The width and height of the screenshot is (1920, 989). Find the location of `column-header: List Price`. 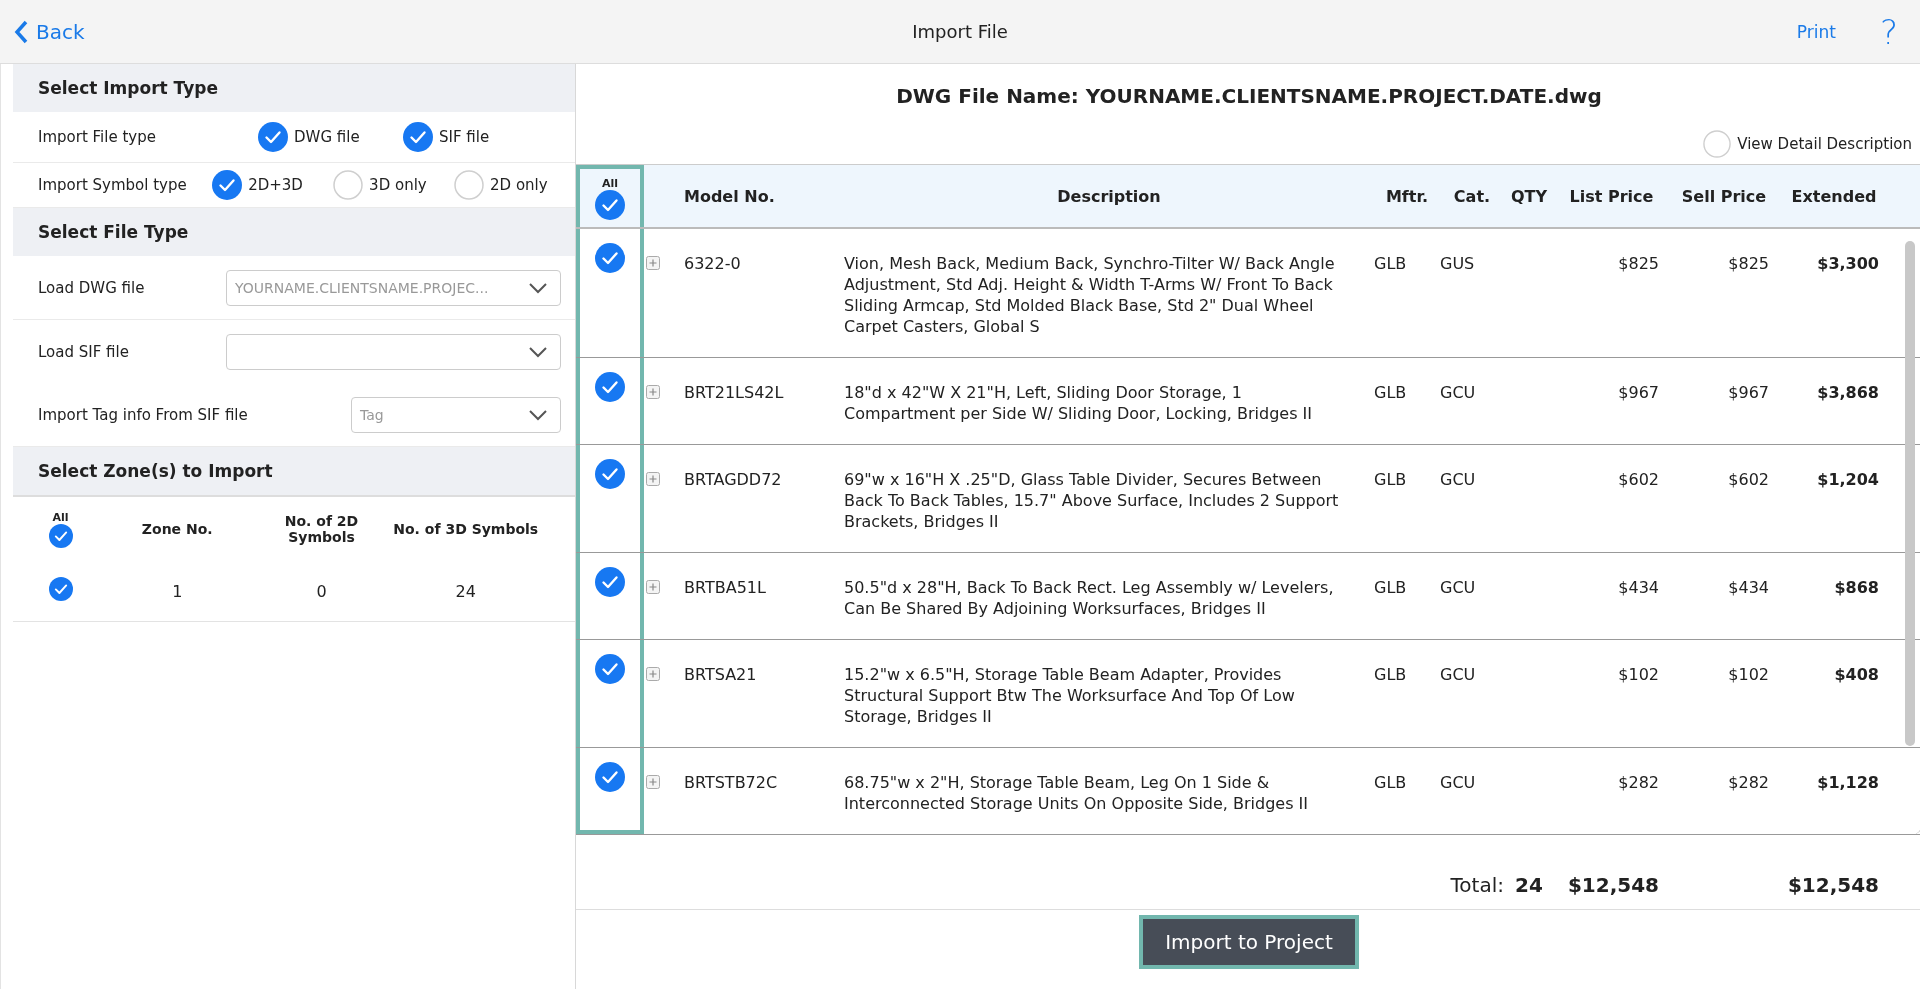

column-header: List Price is located at coordinates (1611, 196).